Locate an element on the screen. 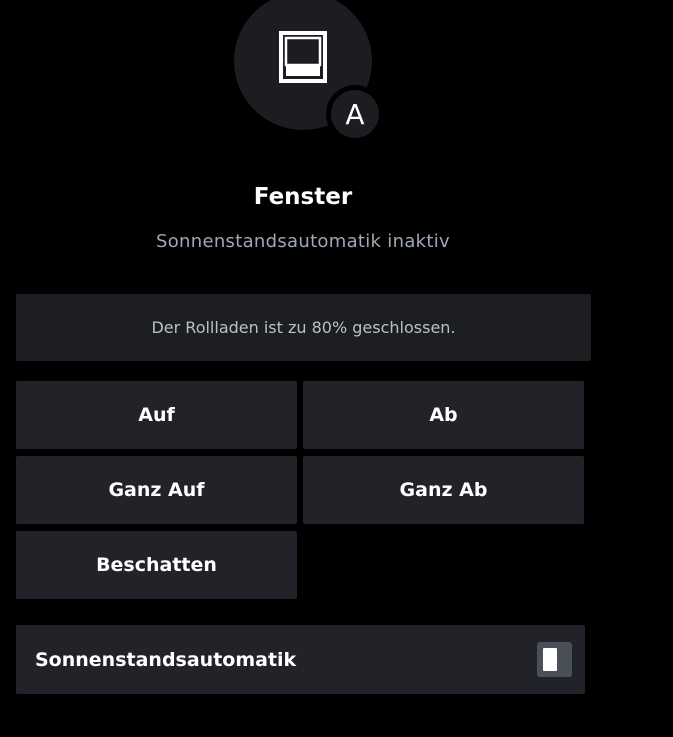  mode-badge-letter: A is located at coordinates (355, 114).